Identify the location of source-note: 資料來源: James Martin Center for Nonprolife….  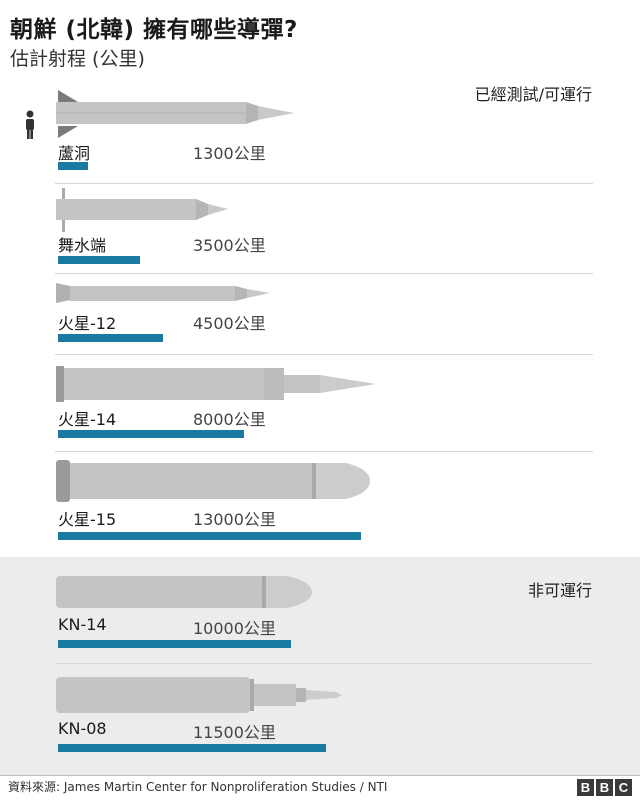
(198, 787).